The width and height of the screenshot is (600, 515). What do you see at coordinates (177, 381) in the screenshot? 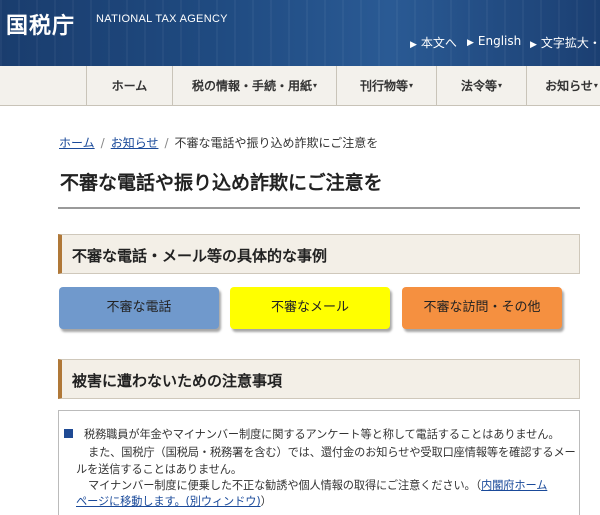
I see `section-heading-text: 被害に遭わないための注意事項` at bounding box center [177, 381].